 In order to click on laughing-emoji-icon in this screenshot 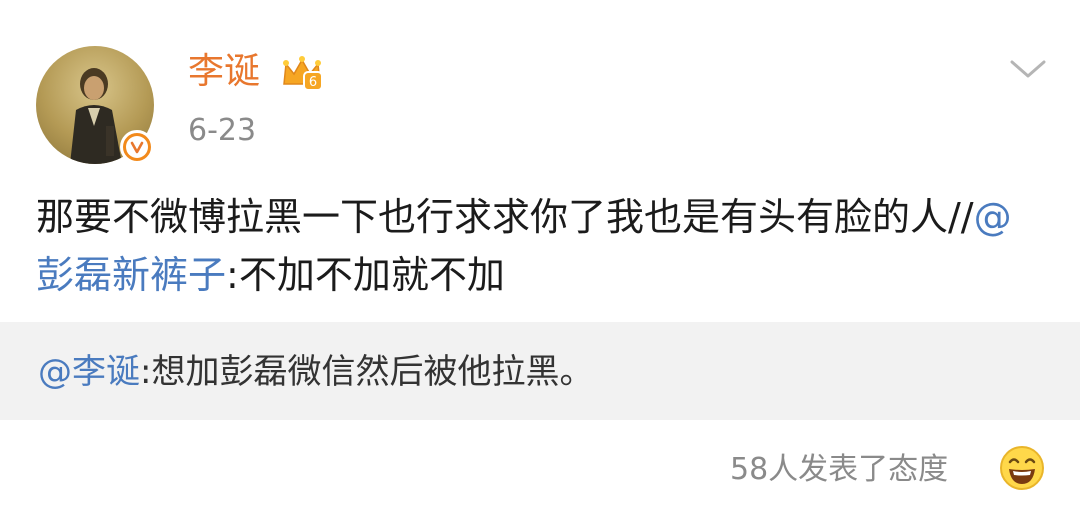, I will do `click(1022, 470)`.